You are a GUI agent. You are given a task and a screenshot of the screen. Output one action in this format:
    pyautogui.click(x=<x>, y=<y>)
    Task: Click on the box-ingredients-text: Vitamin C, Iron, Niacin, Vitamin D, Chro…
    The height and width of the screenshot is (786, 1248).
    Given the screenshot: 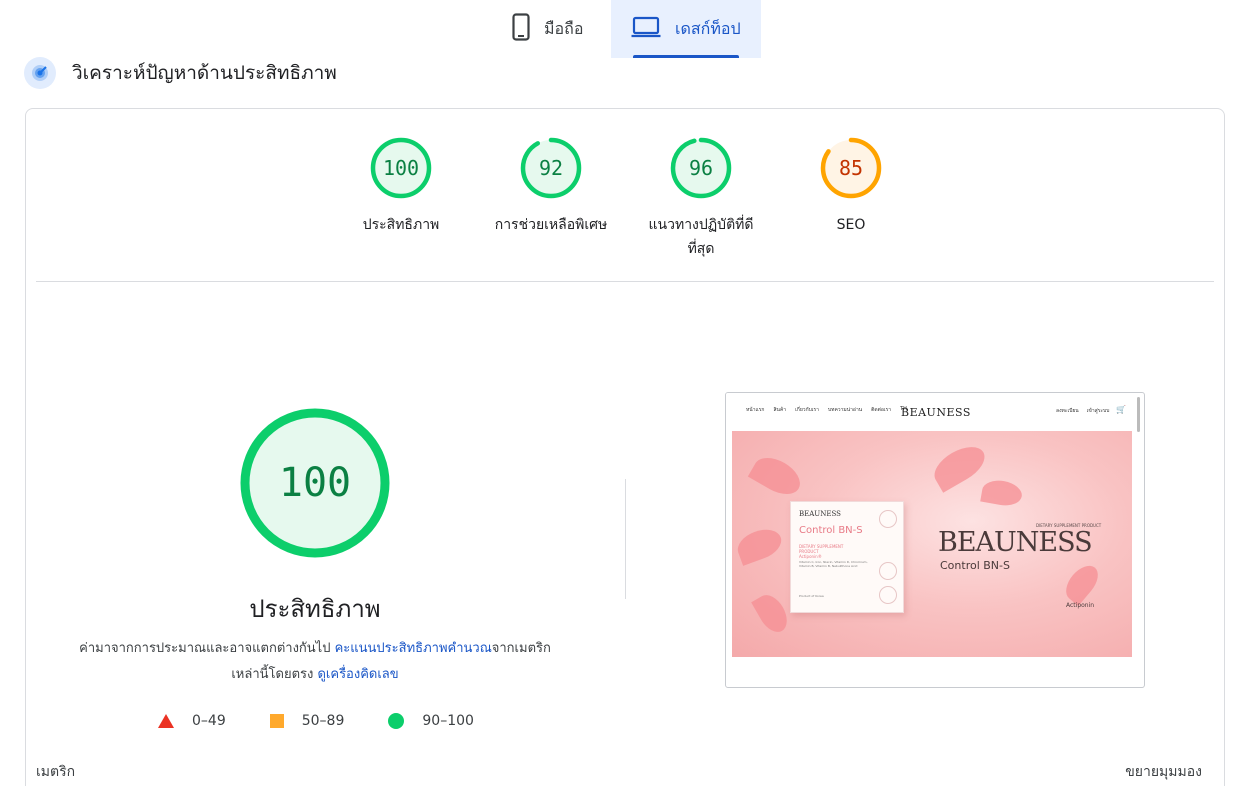 What is the action you would take?
    pyautogui.click(x=833, y=564)
    